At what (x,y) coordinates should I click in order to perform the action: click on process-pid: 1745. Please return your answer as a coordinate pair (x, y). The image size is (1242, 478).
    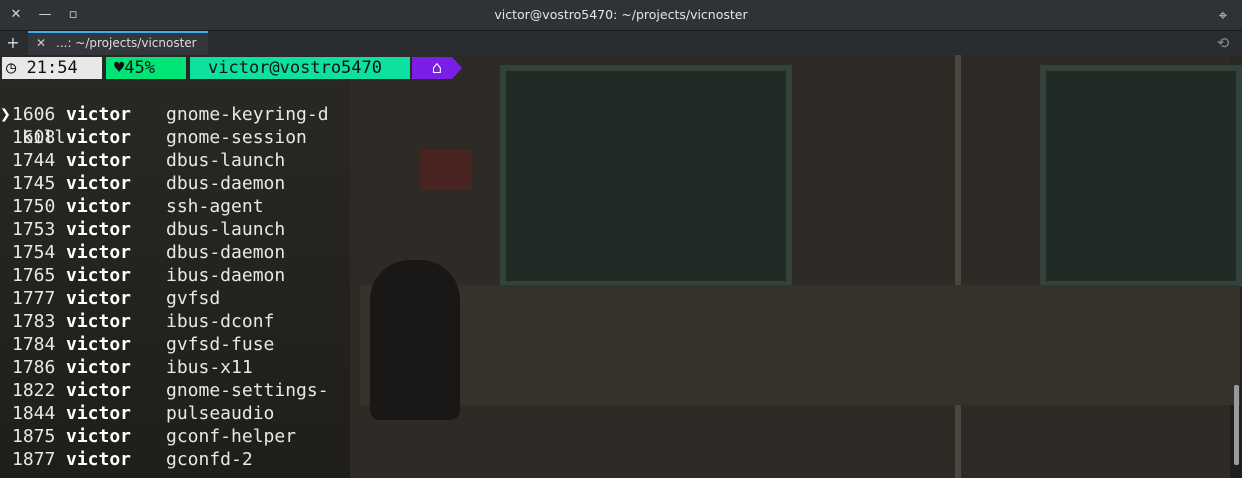
    Looking at the image, I should click on (34, 183).